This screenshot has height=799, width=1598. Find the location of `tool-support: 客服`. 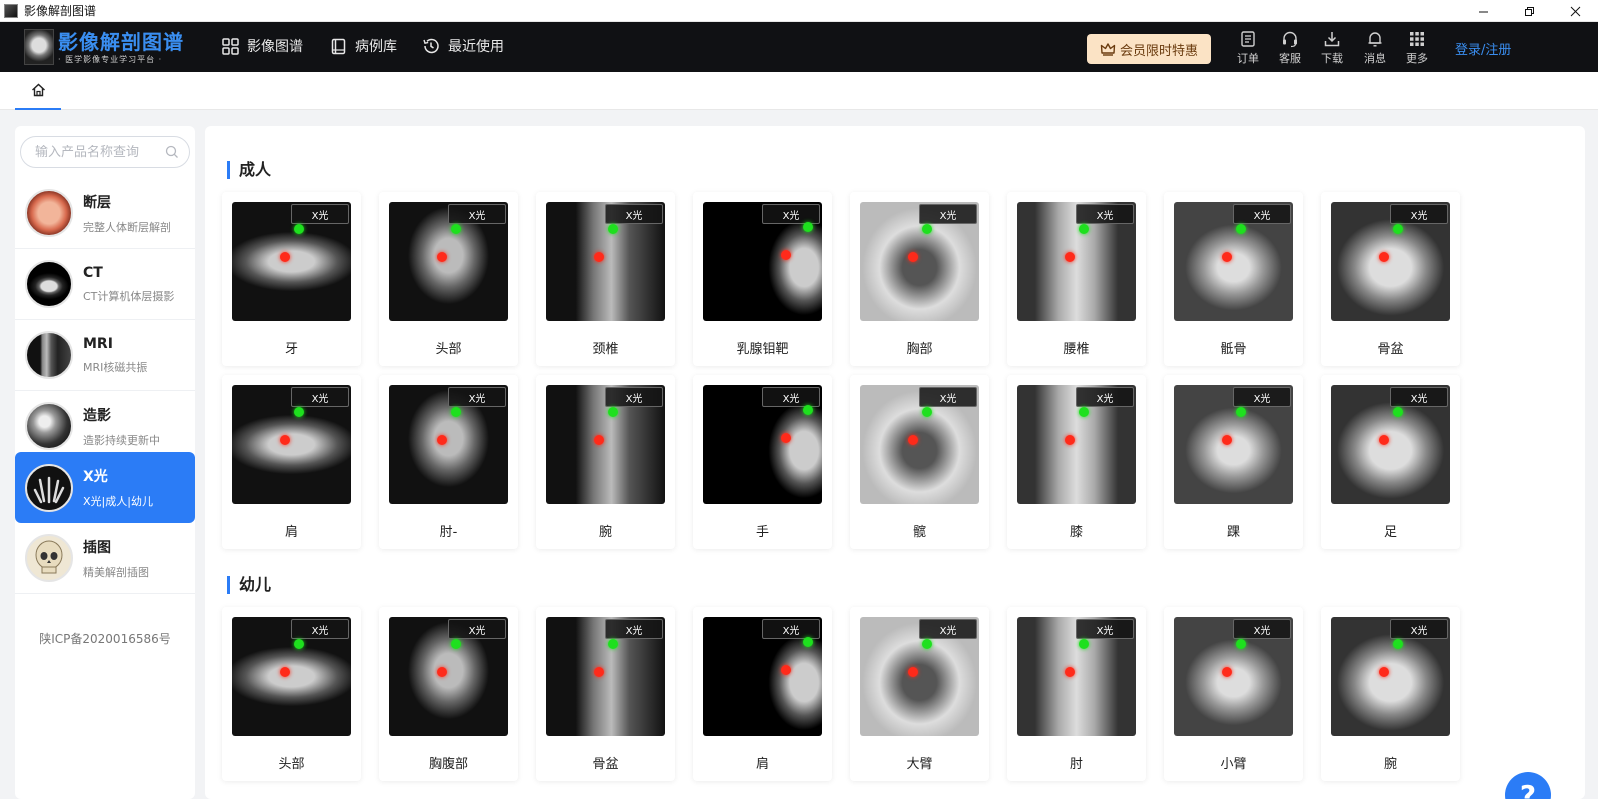

tool-support: 客服 is located at coordinates (1290, 48).